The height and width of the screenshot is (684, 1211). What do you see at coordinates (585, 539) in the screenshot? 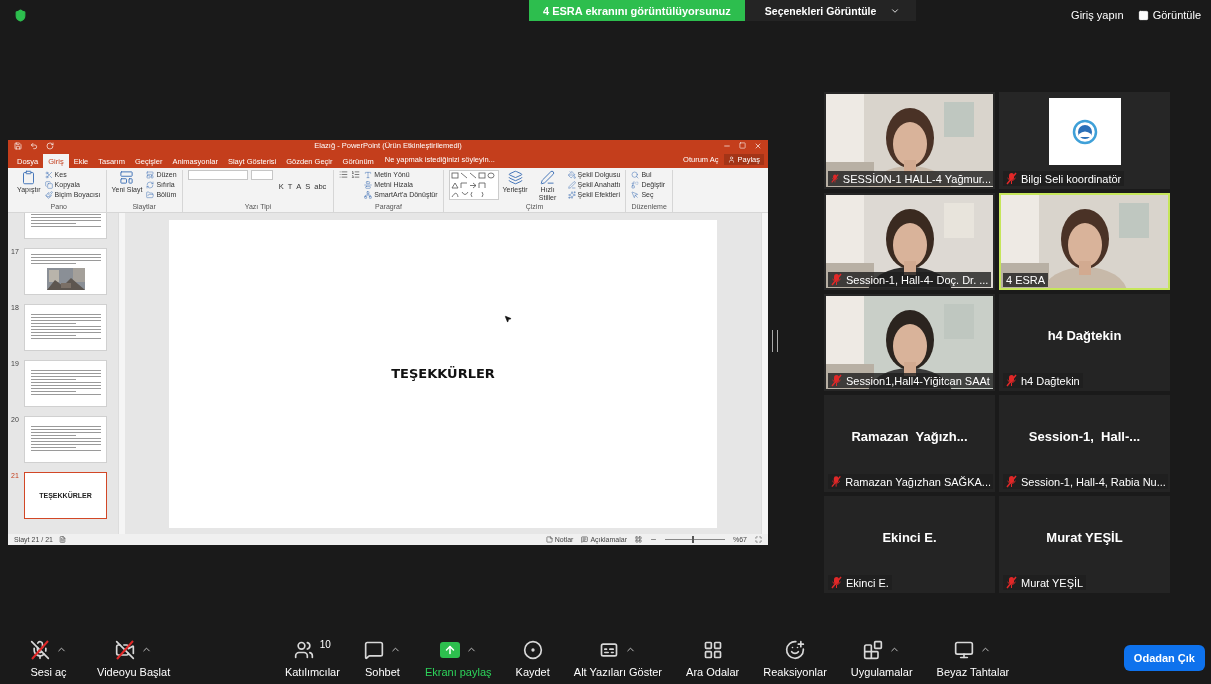
I see `comment-icon` at bounding box center [585, 539].